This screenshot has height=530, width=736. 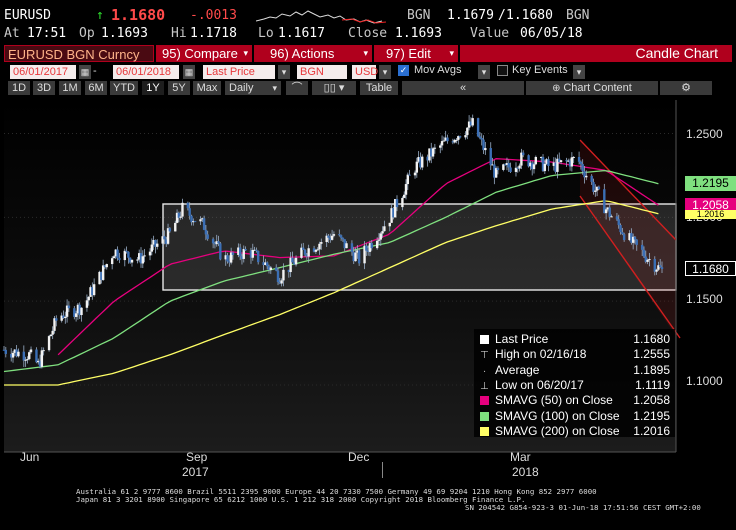 I want to click on legend-value: 1.1895, so click(x=651, y=369).